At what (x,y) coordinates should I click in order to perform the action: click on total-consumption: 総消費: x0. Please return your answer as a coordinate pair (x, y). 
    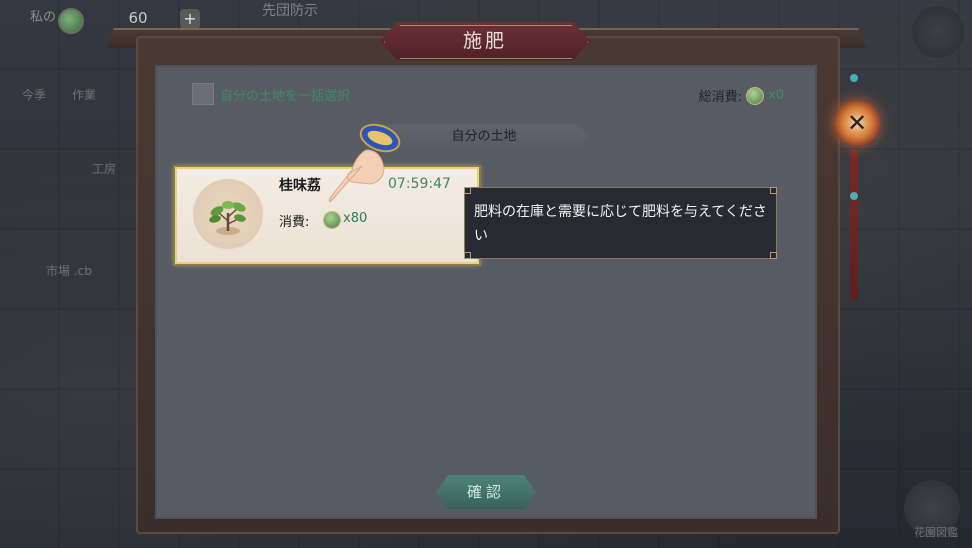
    Looking at the image, I should click on (741, 95).